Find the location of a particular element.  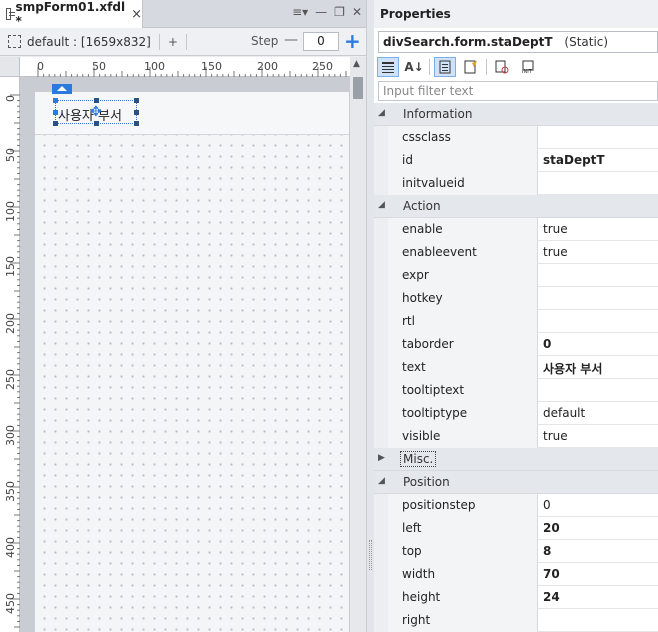

property-row: rtl is located at coordinates (516, 321).